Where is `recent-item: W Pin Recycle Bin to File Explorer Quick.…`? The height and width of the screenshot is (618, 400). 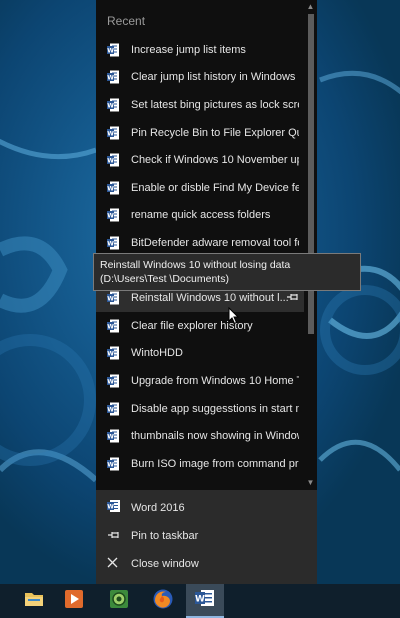
recent-item: W Pin Recycle Bin to File Explorer Quick.… is located at coordinates (200, 133).